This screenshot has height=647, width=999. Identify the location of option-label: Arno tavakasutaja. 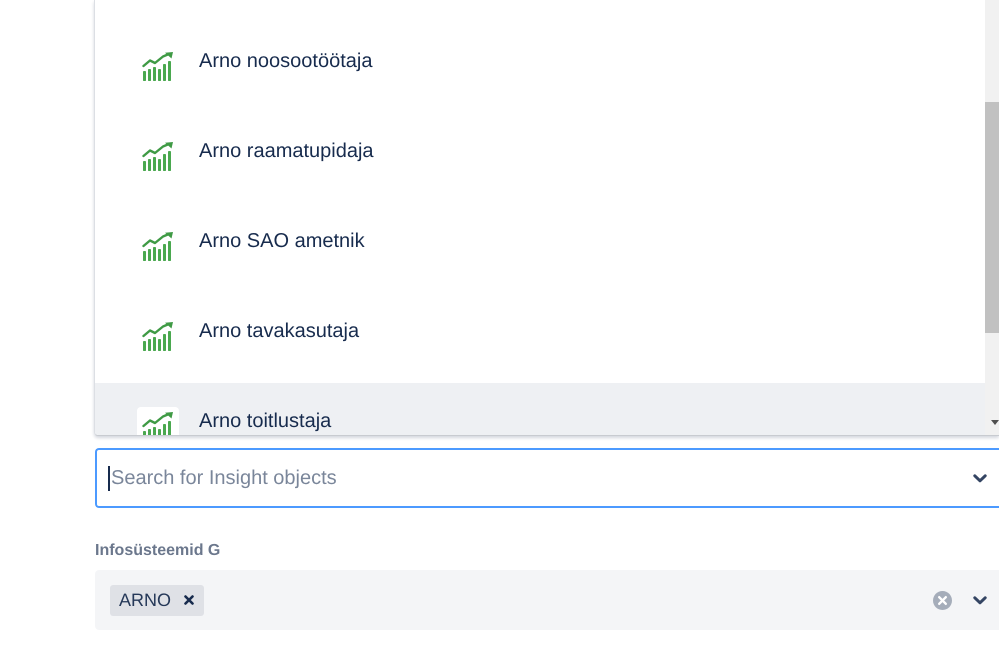
(279, 331).